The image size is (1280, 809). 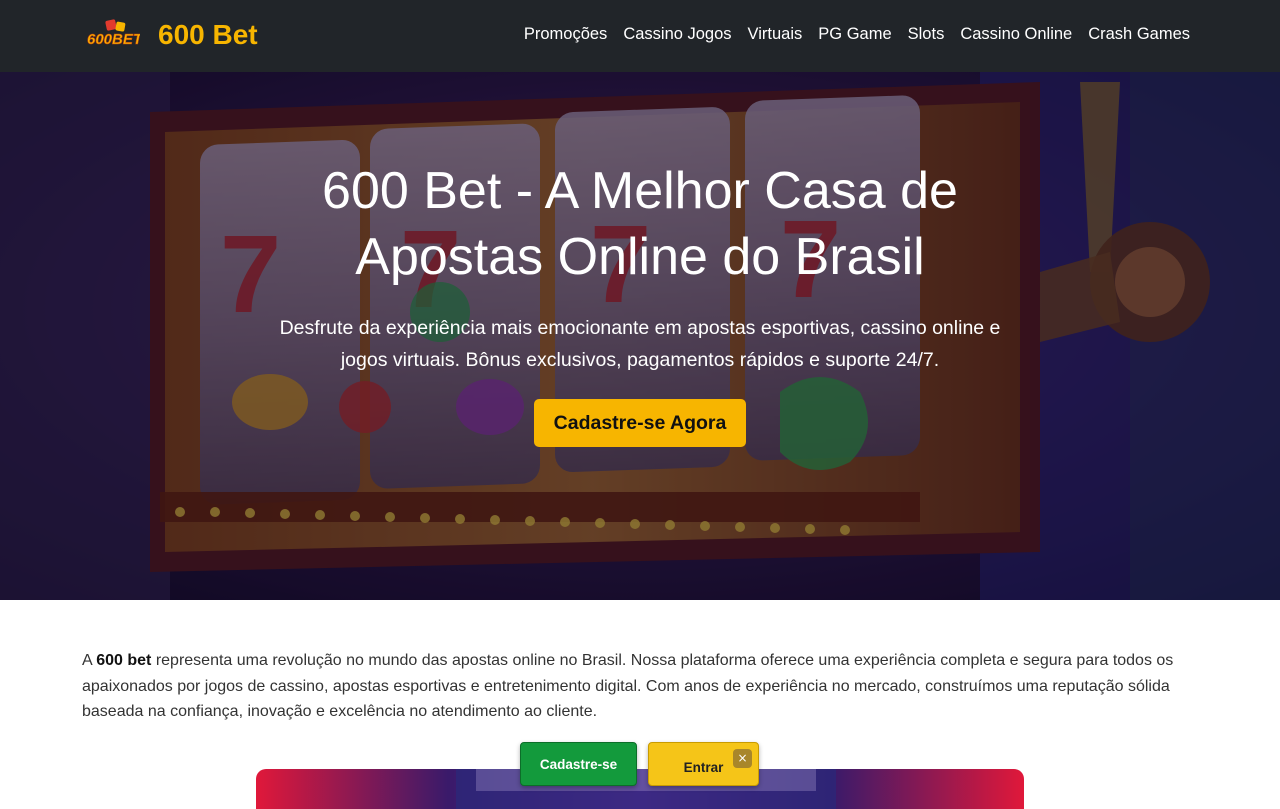 What do you see at coordinates (854, 34) in the screenshot?
I see `nav-pg-game: PG Game` at bounding box center [854, 34].